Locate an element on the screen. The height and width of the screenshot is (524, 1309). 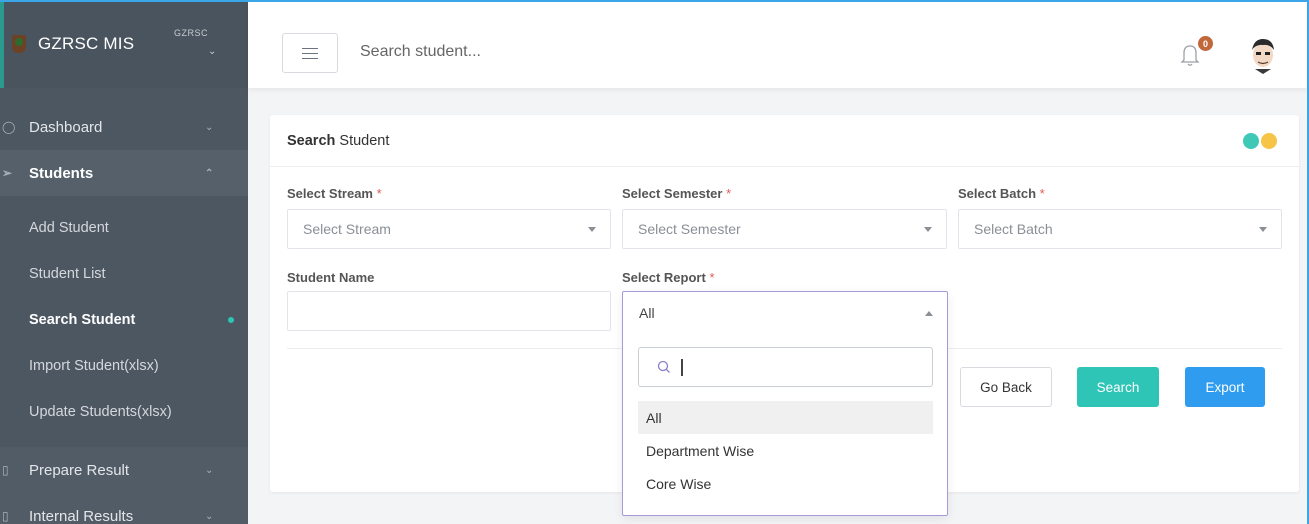
batch-select: Select Batch is located at coordinates (1120, 229).